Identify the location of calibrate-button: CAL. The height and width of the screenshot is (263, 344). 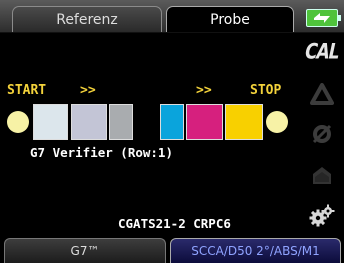
(322, 52).